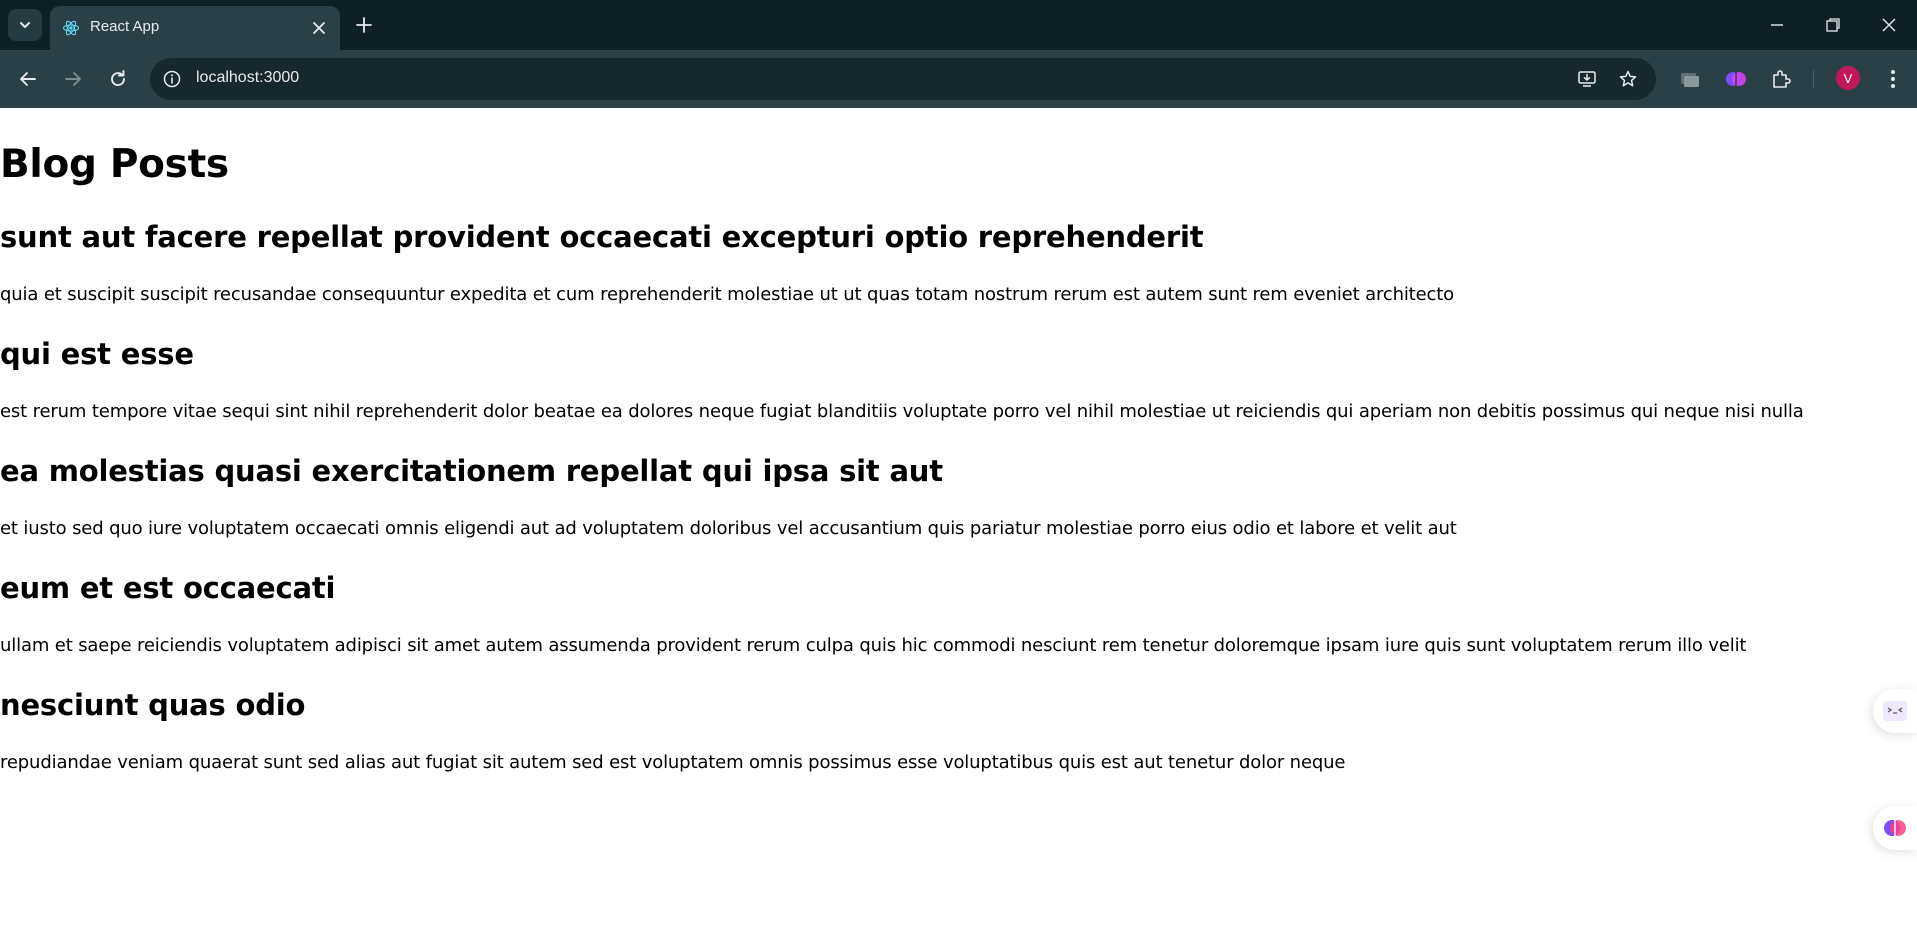 The width and height of the screenshot is (1917, 934). What do you see at coordinates (958, 25) in the screenshot?
I see `tab-strip: React App` at bounding box center [958, 25].